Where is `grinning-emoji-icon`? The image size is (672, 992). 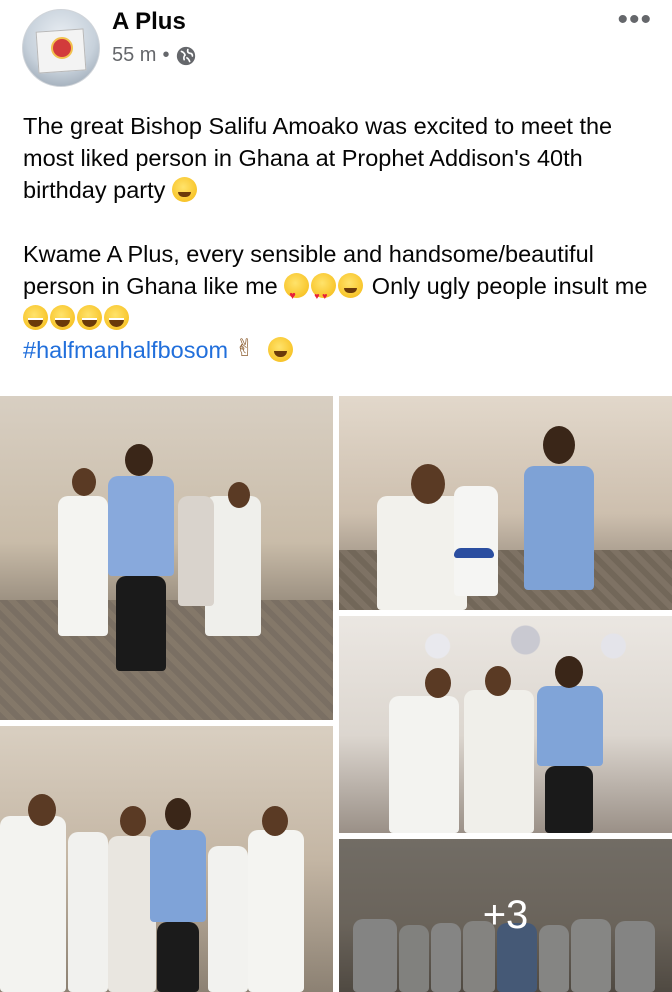 grinning-emoji-icon is located at coordinates (281, 349).